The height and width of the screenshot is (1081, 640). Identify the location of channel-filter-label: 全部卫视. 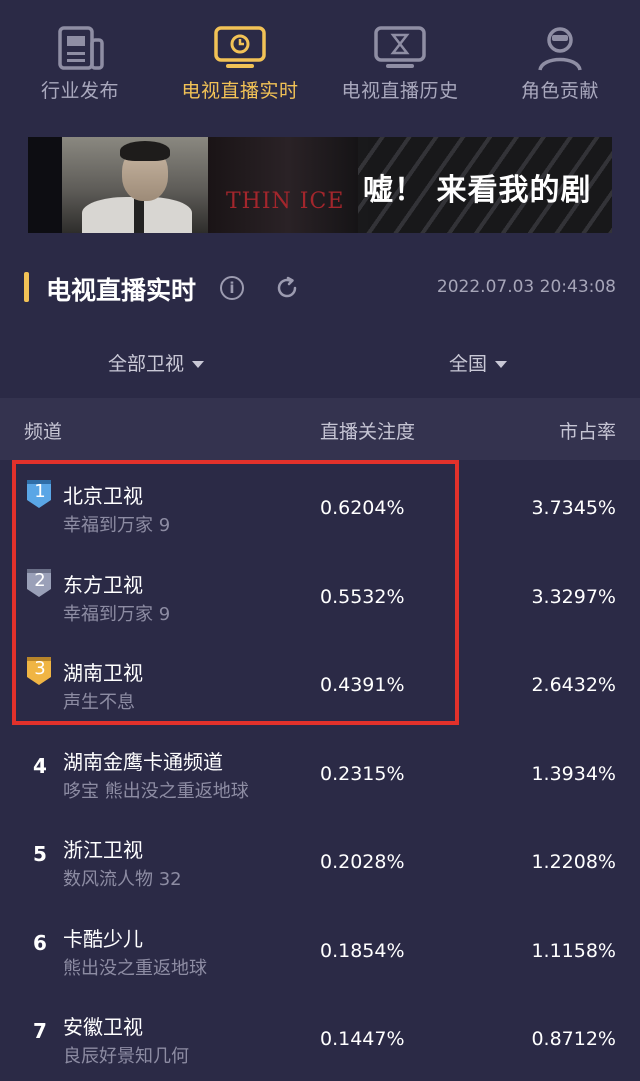
(146, 364).